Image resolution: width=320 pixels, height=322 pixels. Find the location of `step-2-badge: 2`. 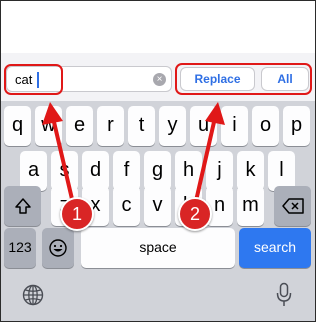

step-2-badge: 2 is located at coordinates (195, 214).